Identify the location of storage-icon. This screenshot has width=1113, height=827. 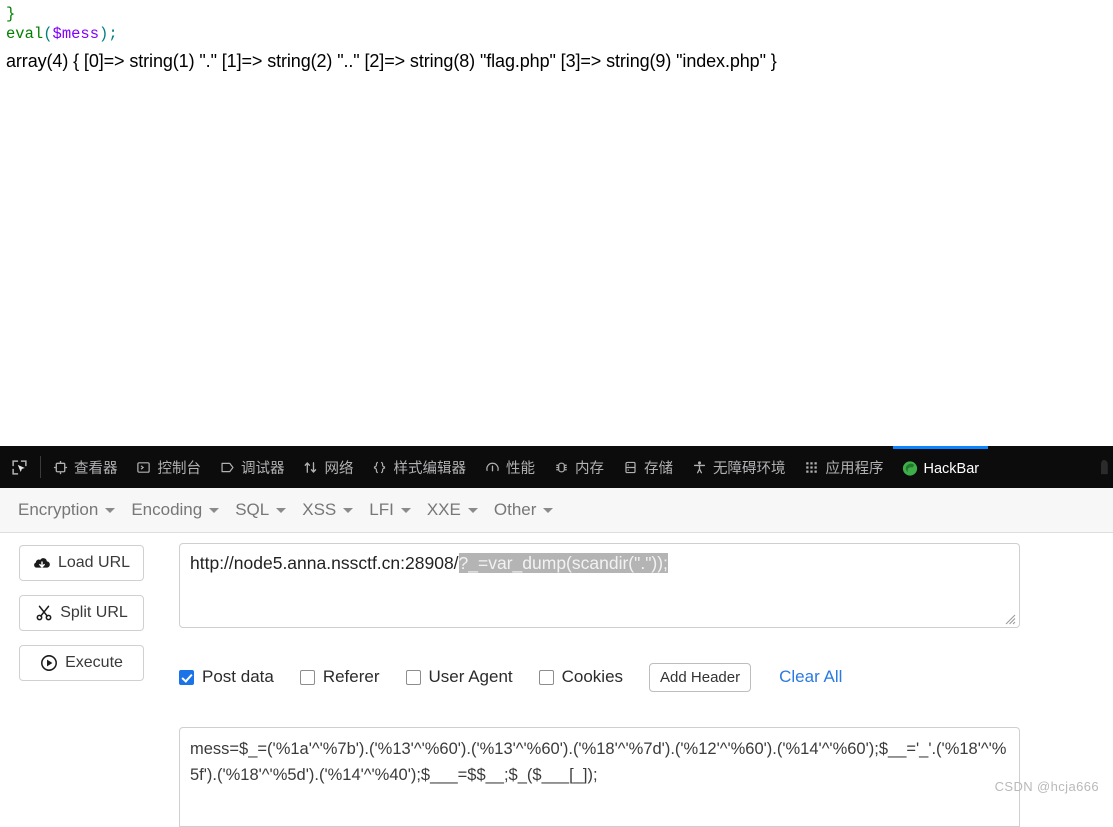
(630, 467).